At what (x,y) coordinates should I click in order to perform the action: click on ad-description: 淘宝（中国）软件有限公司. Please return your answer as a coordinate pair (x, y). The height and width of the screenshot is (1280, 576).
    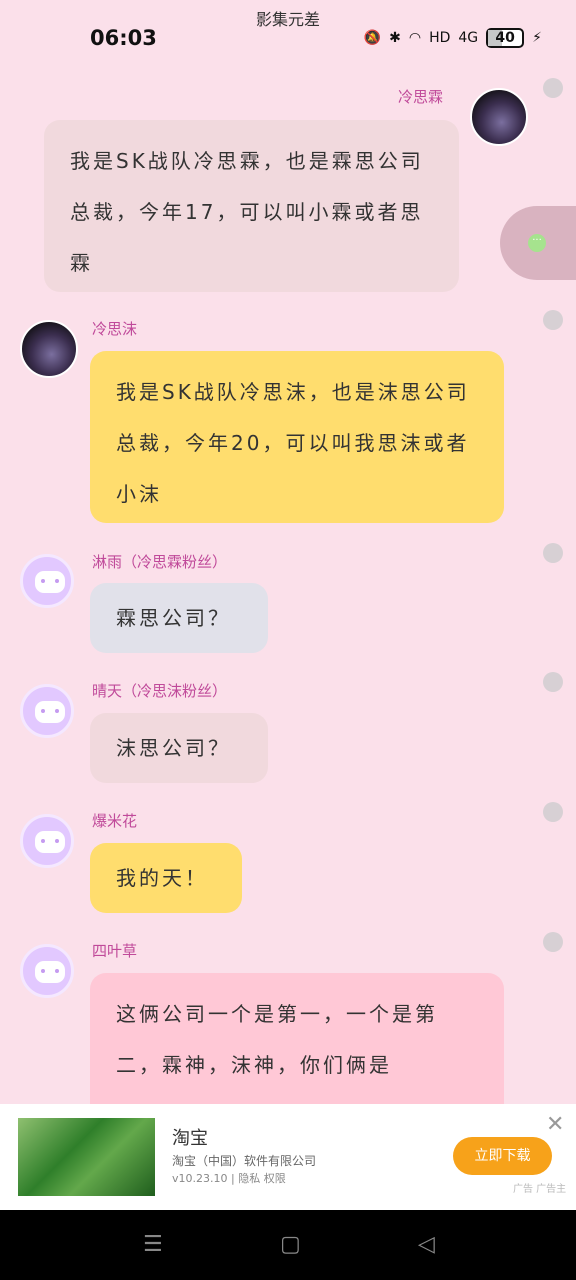
    Looking at the image, I should click on (244, 1161).